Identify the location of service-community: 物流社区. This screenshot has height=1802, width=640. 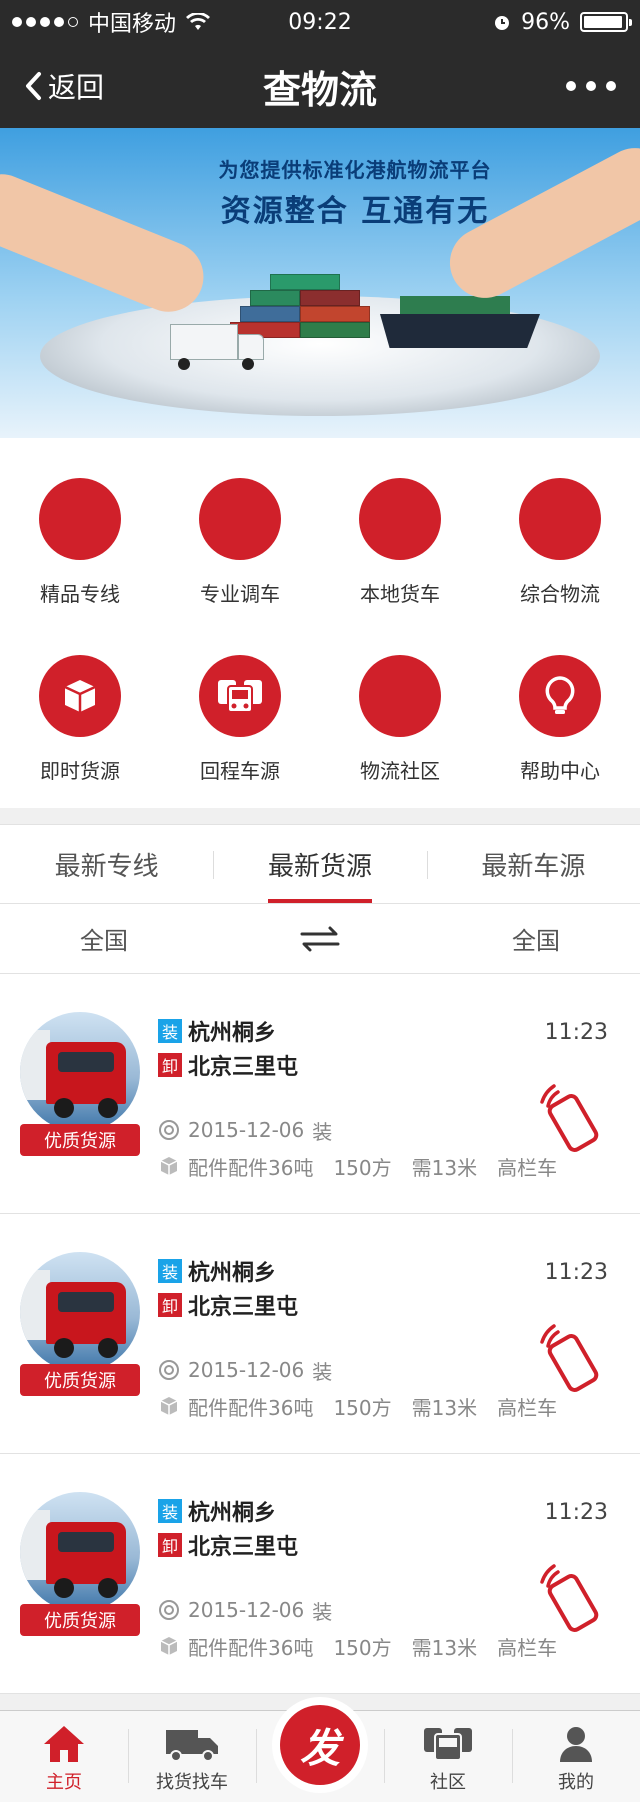
(400, 719).